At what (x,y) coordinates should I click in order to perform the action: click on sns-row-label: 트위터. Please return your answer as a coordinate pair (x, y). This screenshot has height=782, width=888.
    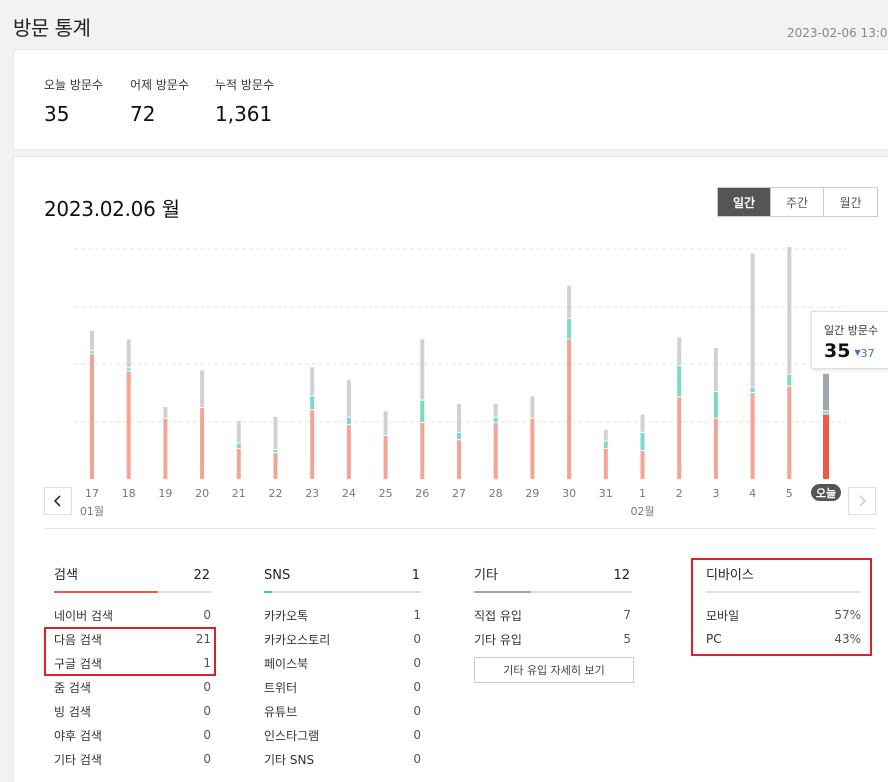
    Looking at the image, I should click on (281, 687).